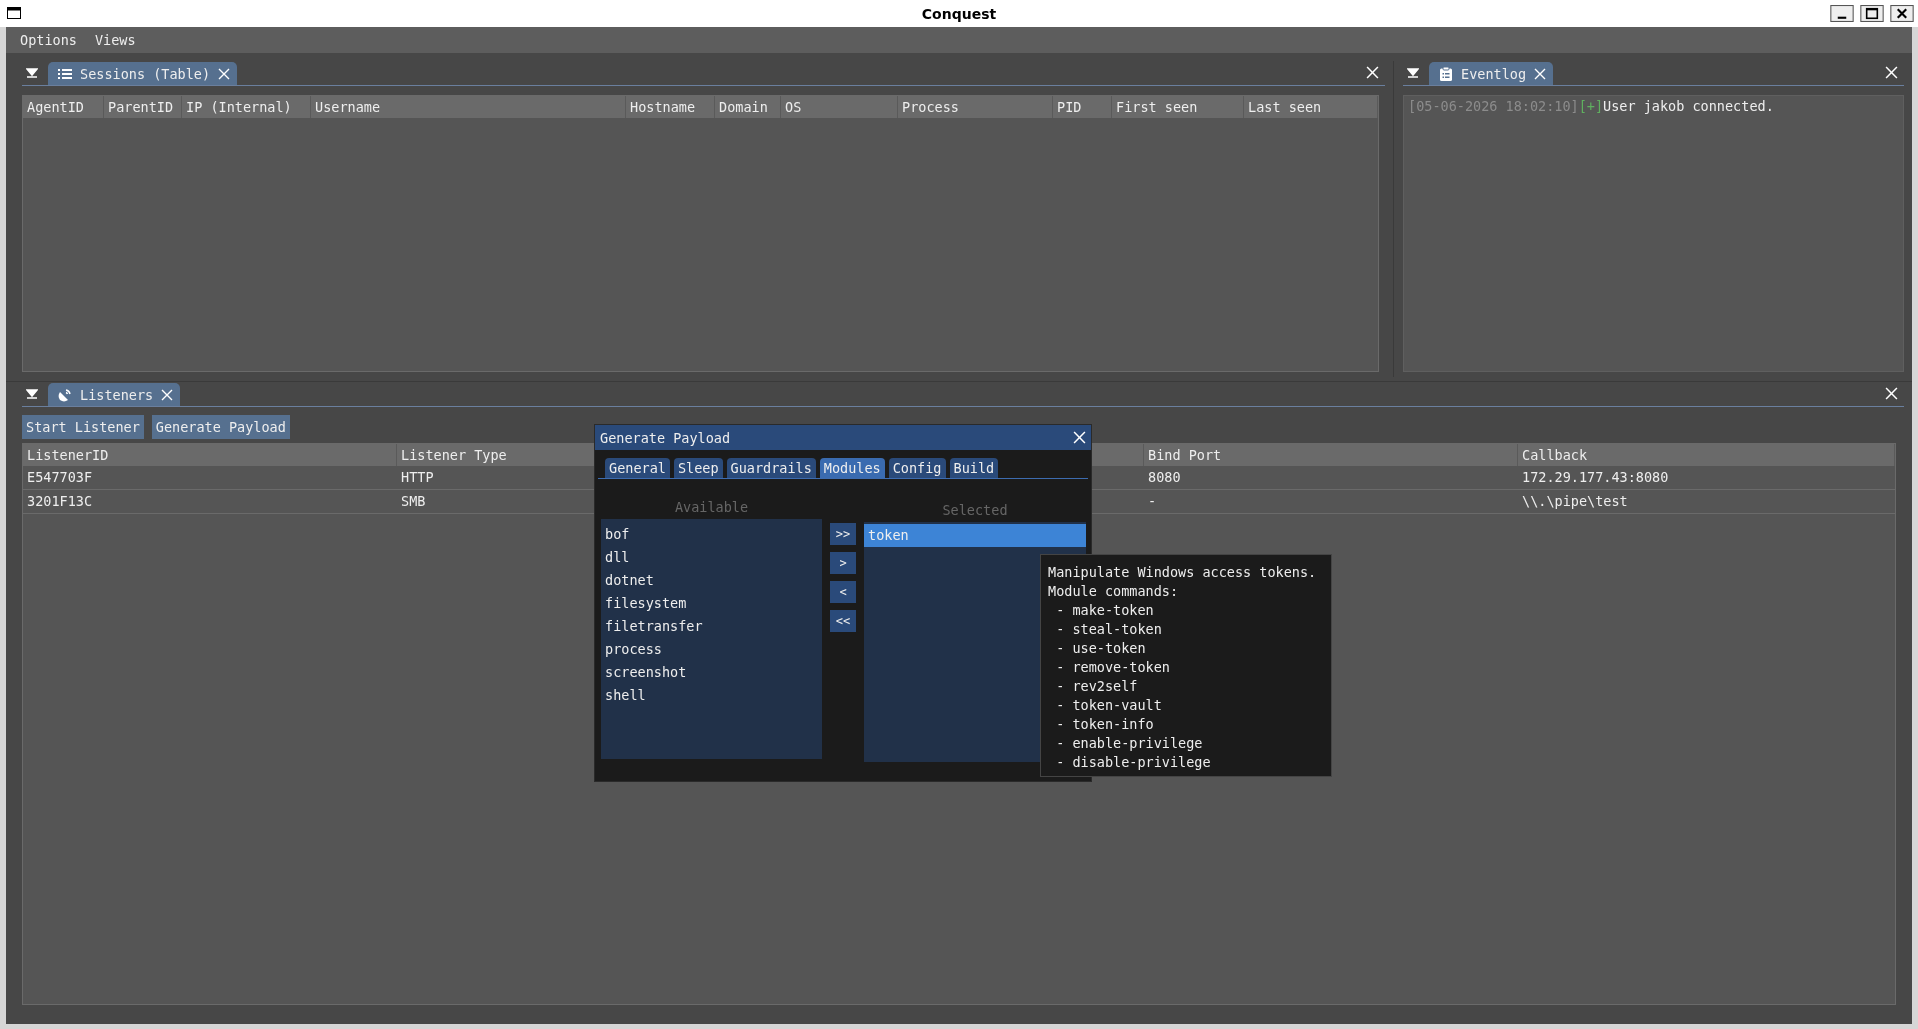 Image resolution: width=1918 pixels, height=1029 pixels. I want to click on dialog-tab: Build, so click(974, 468).